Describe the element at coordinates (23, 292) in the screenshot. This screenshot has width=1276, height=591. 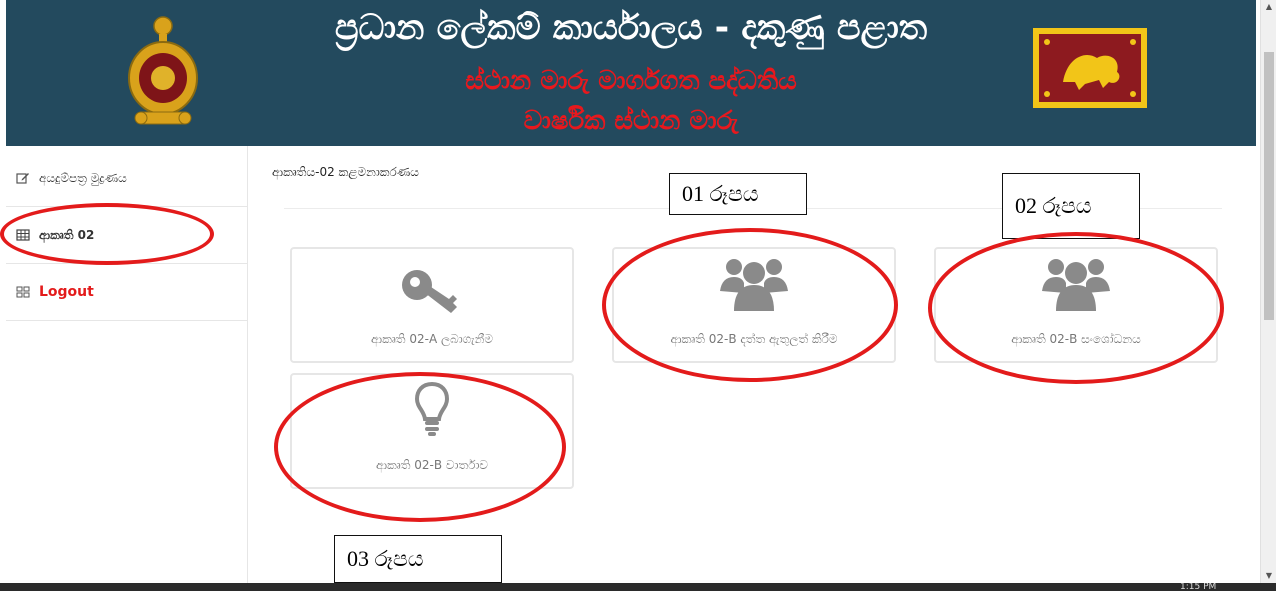
I see `grid-icon` at that location.